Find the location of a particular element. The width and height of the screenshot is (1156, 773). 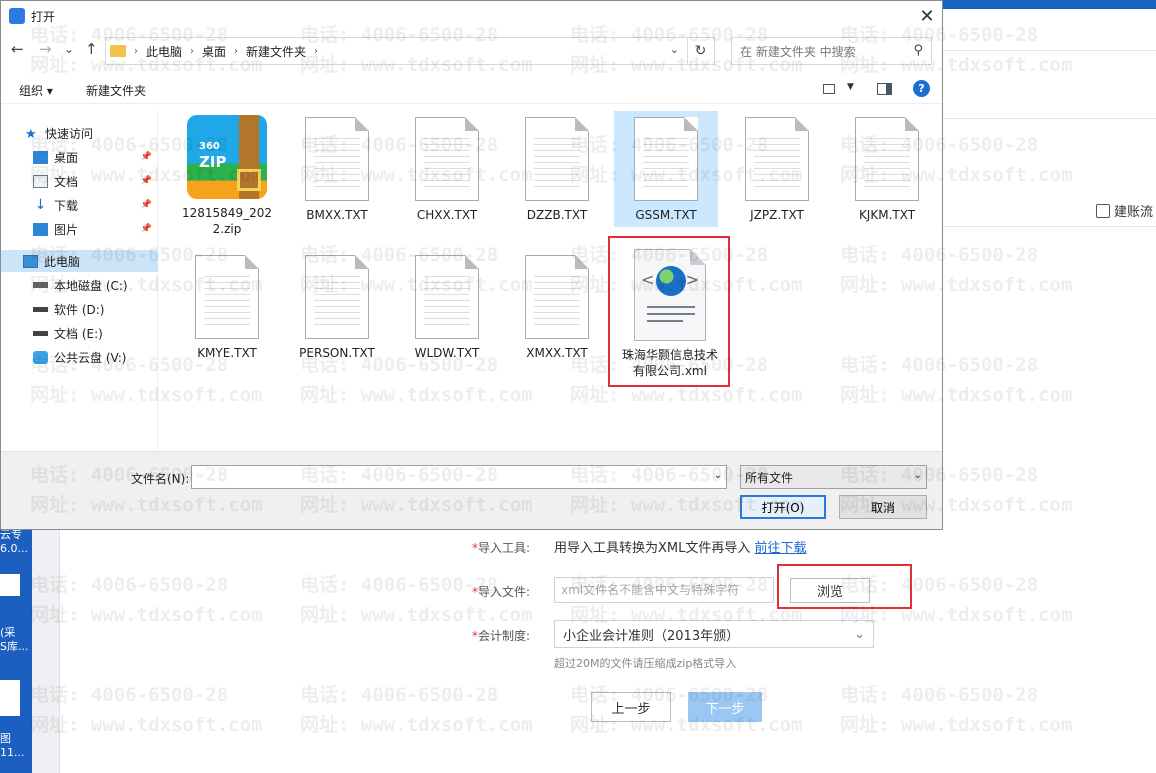

sidebar-item-label: 文档 is located at coordinates (66, 181).